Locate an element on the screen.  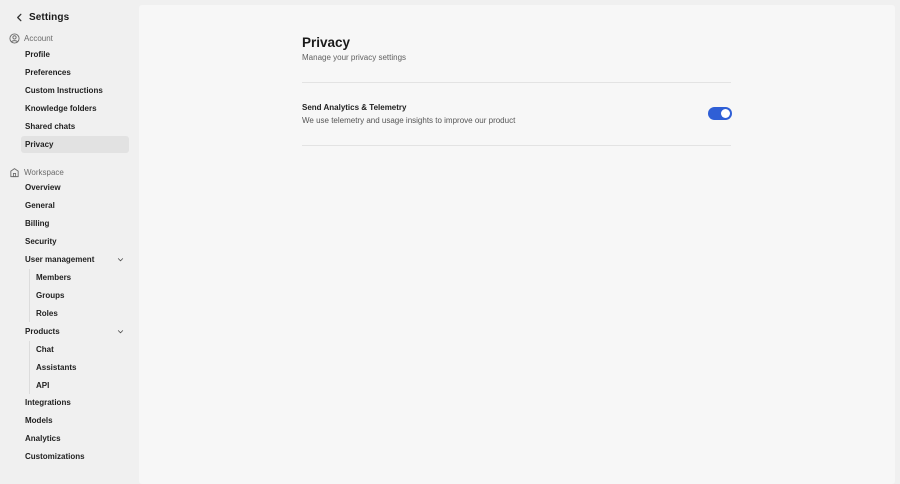
sidebar-header: Settings is located at coordinates (40, 17).